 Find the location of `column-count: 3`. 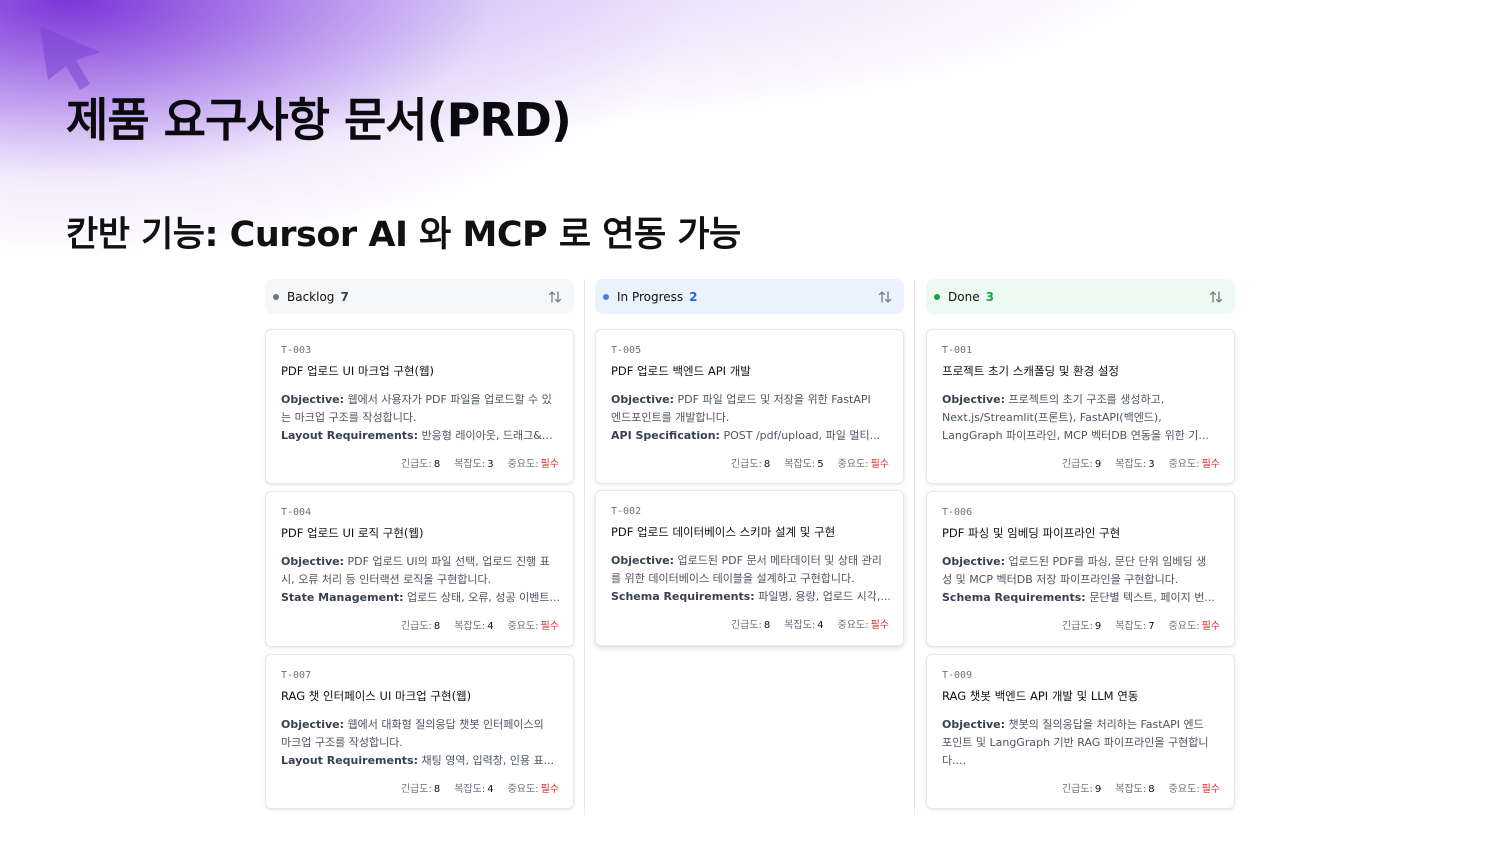

column-count: 3 is located at coordinates (989, 296).